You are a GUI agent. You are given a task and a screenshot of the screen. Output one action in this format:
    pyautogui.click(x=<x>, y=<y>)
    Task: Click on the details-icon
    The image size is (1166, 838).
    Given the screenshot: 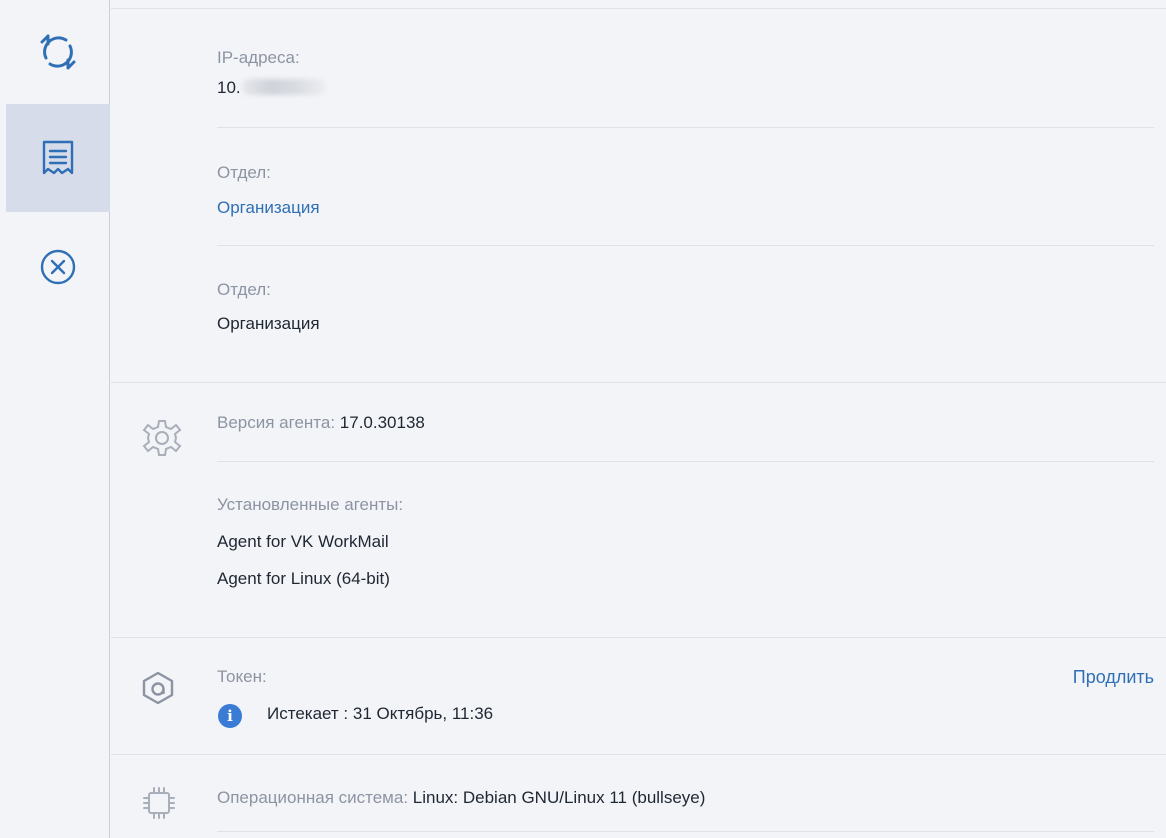 What is the action you would take?
    pyautogui.click(x=58, y=157)
    